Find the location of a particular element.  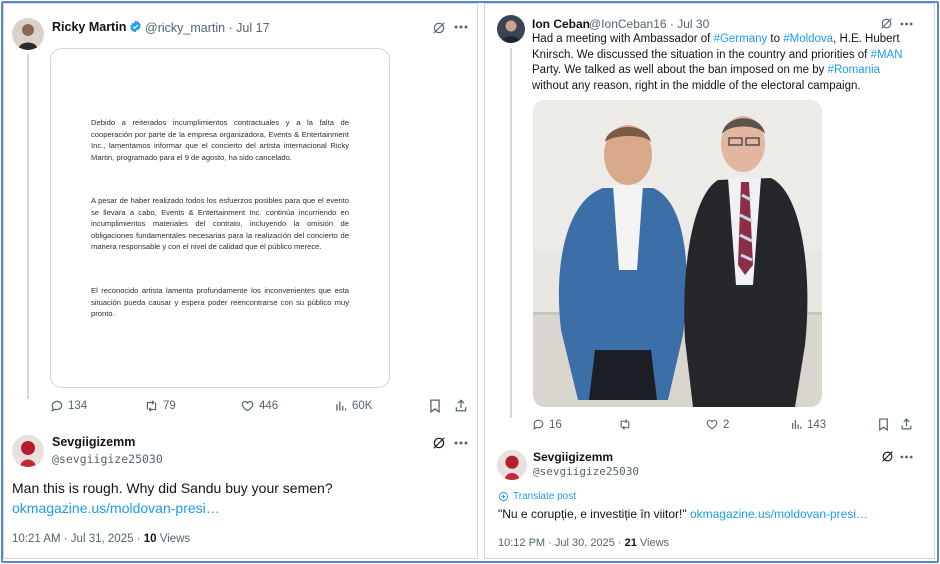

hashtag-man: #MAN is located at coordinates (887, 55).